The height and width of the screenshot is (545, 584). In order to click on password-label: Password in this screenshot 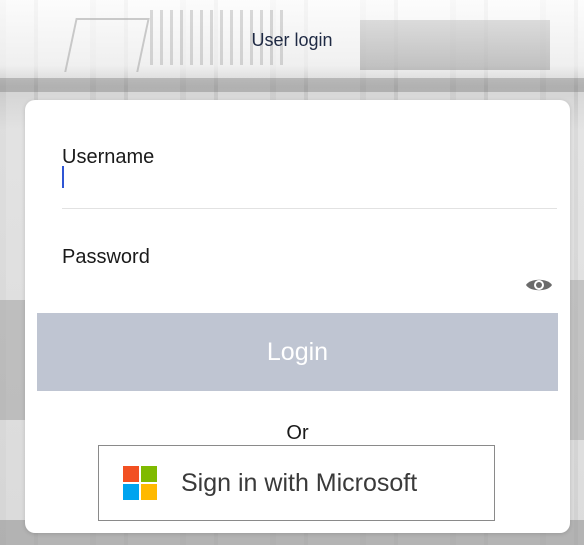, I will do `click(106, 257)`.